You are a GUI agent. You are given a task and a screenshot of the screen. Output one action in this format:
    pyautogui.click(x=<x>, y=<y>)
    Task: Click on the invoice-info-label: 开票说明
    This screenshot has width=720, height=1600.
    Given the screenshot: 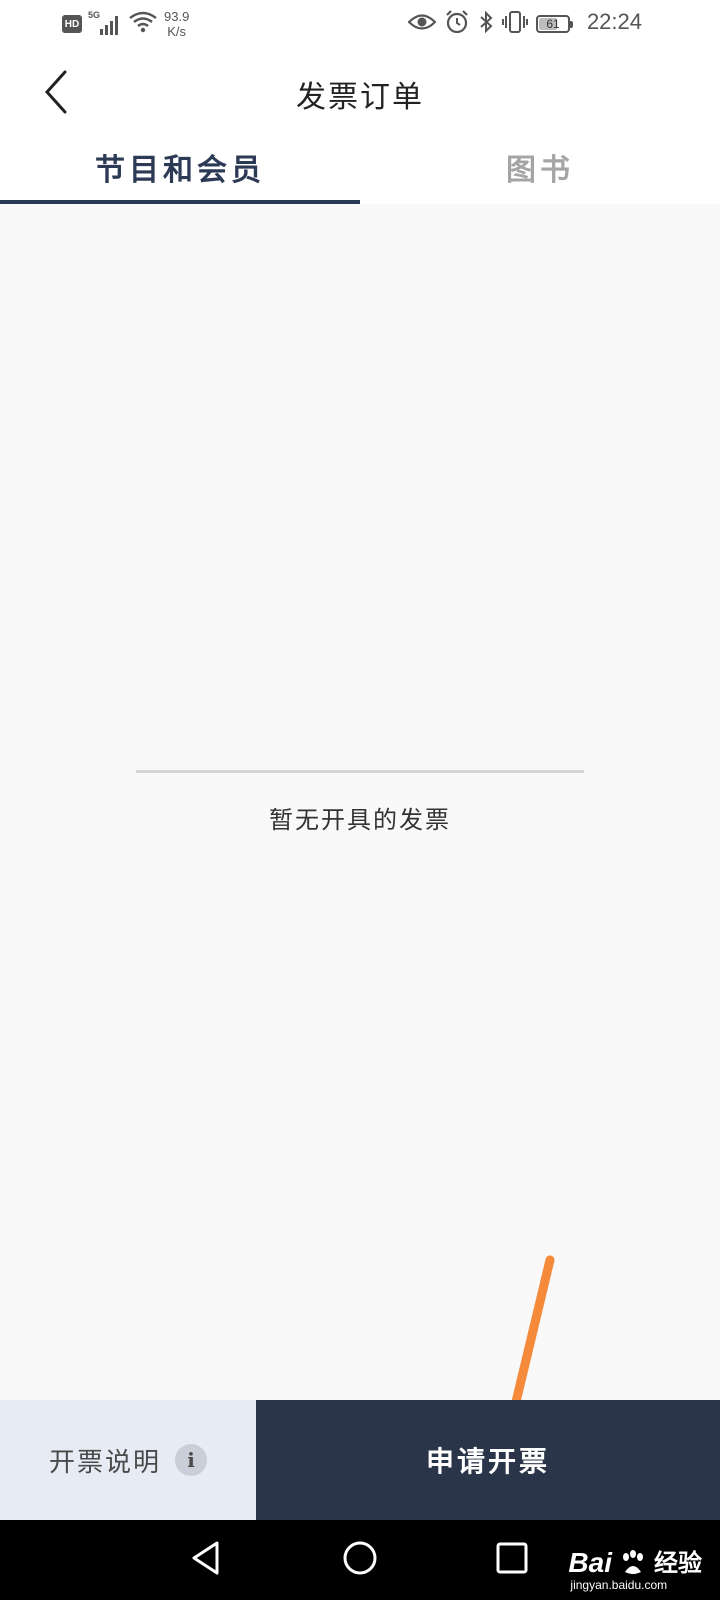 What is the action you would take?
    pyautogui.click(x=104, y=1462)
    